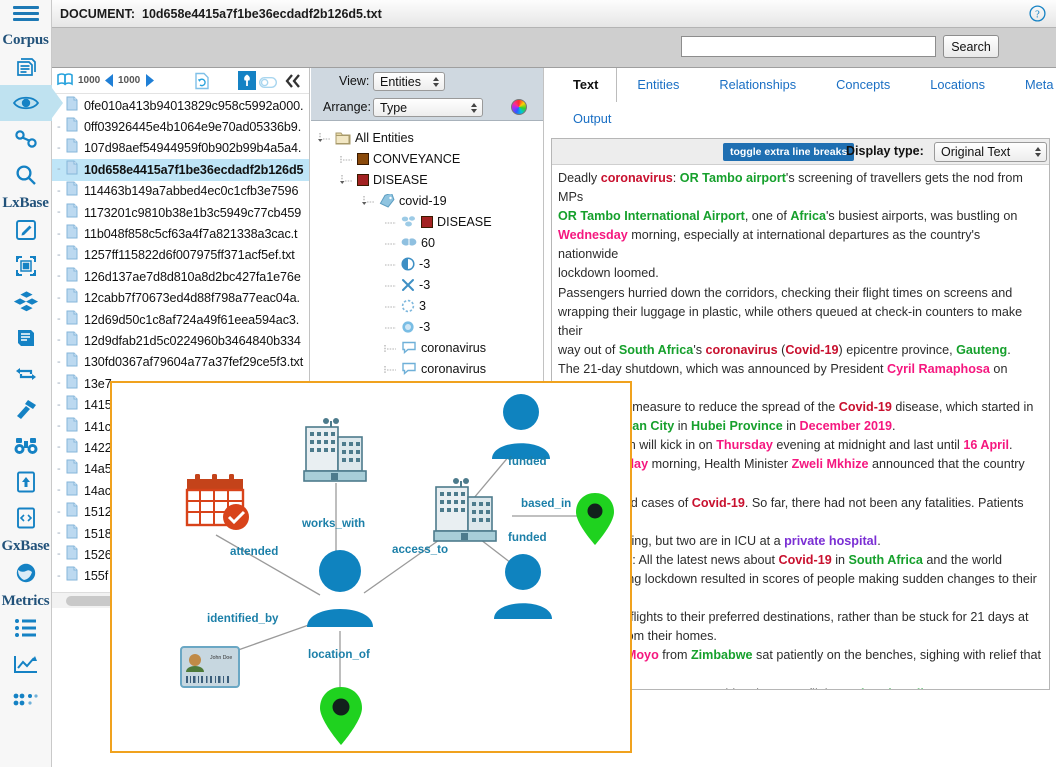 The image size is (1056, 767). I want to click on entity-highlight: 16 April, so click(986, 445).